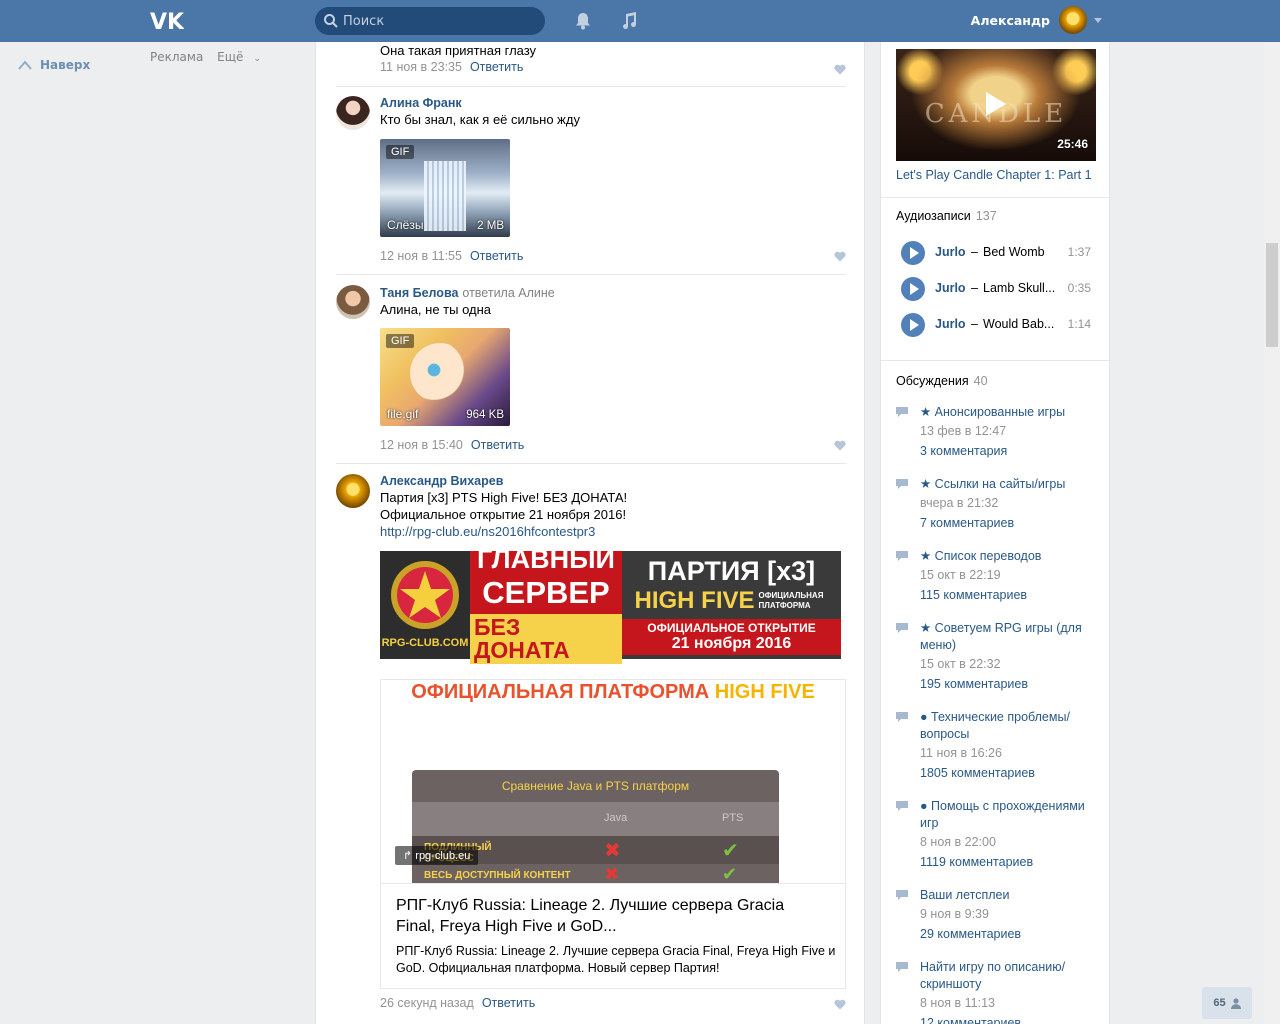 This screenshot has width=1280, height=1024. What do you see at coordinates (595, 819) in the screenshot?
I see `table-header: Java PTS` at bounding box center [595, 819].